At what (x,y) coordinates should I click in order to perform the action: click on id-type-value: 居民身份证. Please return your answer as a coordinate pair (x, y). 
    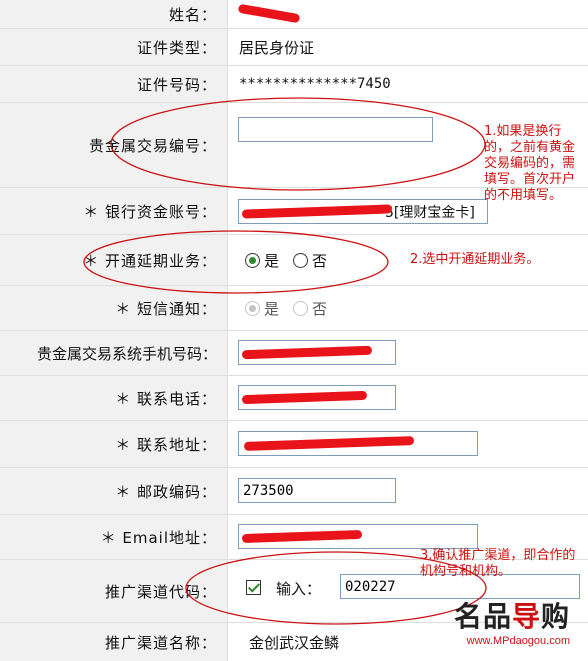
    Looking at the image, I should click on (277, 47).